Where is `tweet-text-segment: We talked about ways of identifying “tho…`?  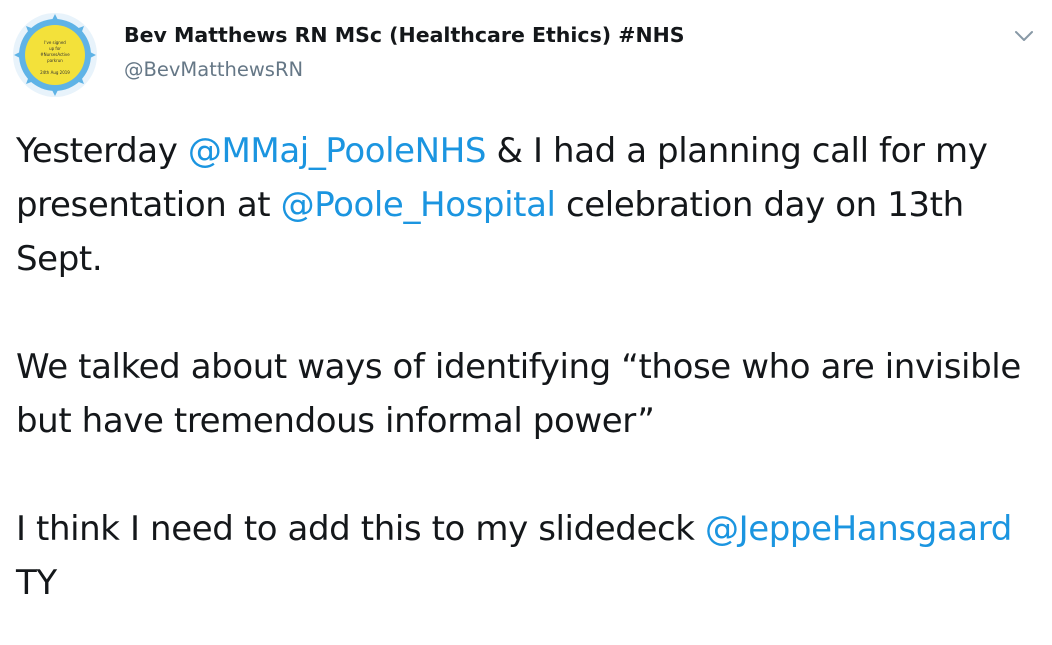 tweet-text-segment: We talked about ways of identifying “tho… is located at coordinates (518, 394).